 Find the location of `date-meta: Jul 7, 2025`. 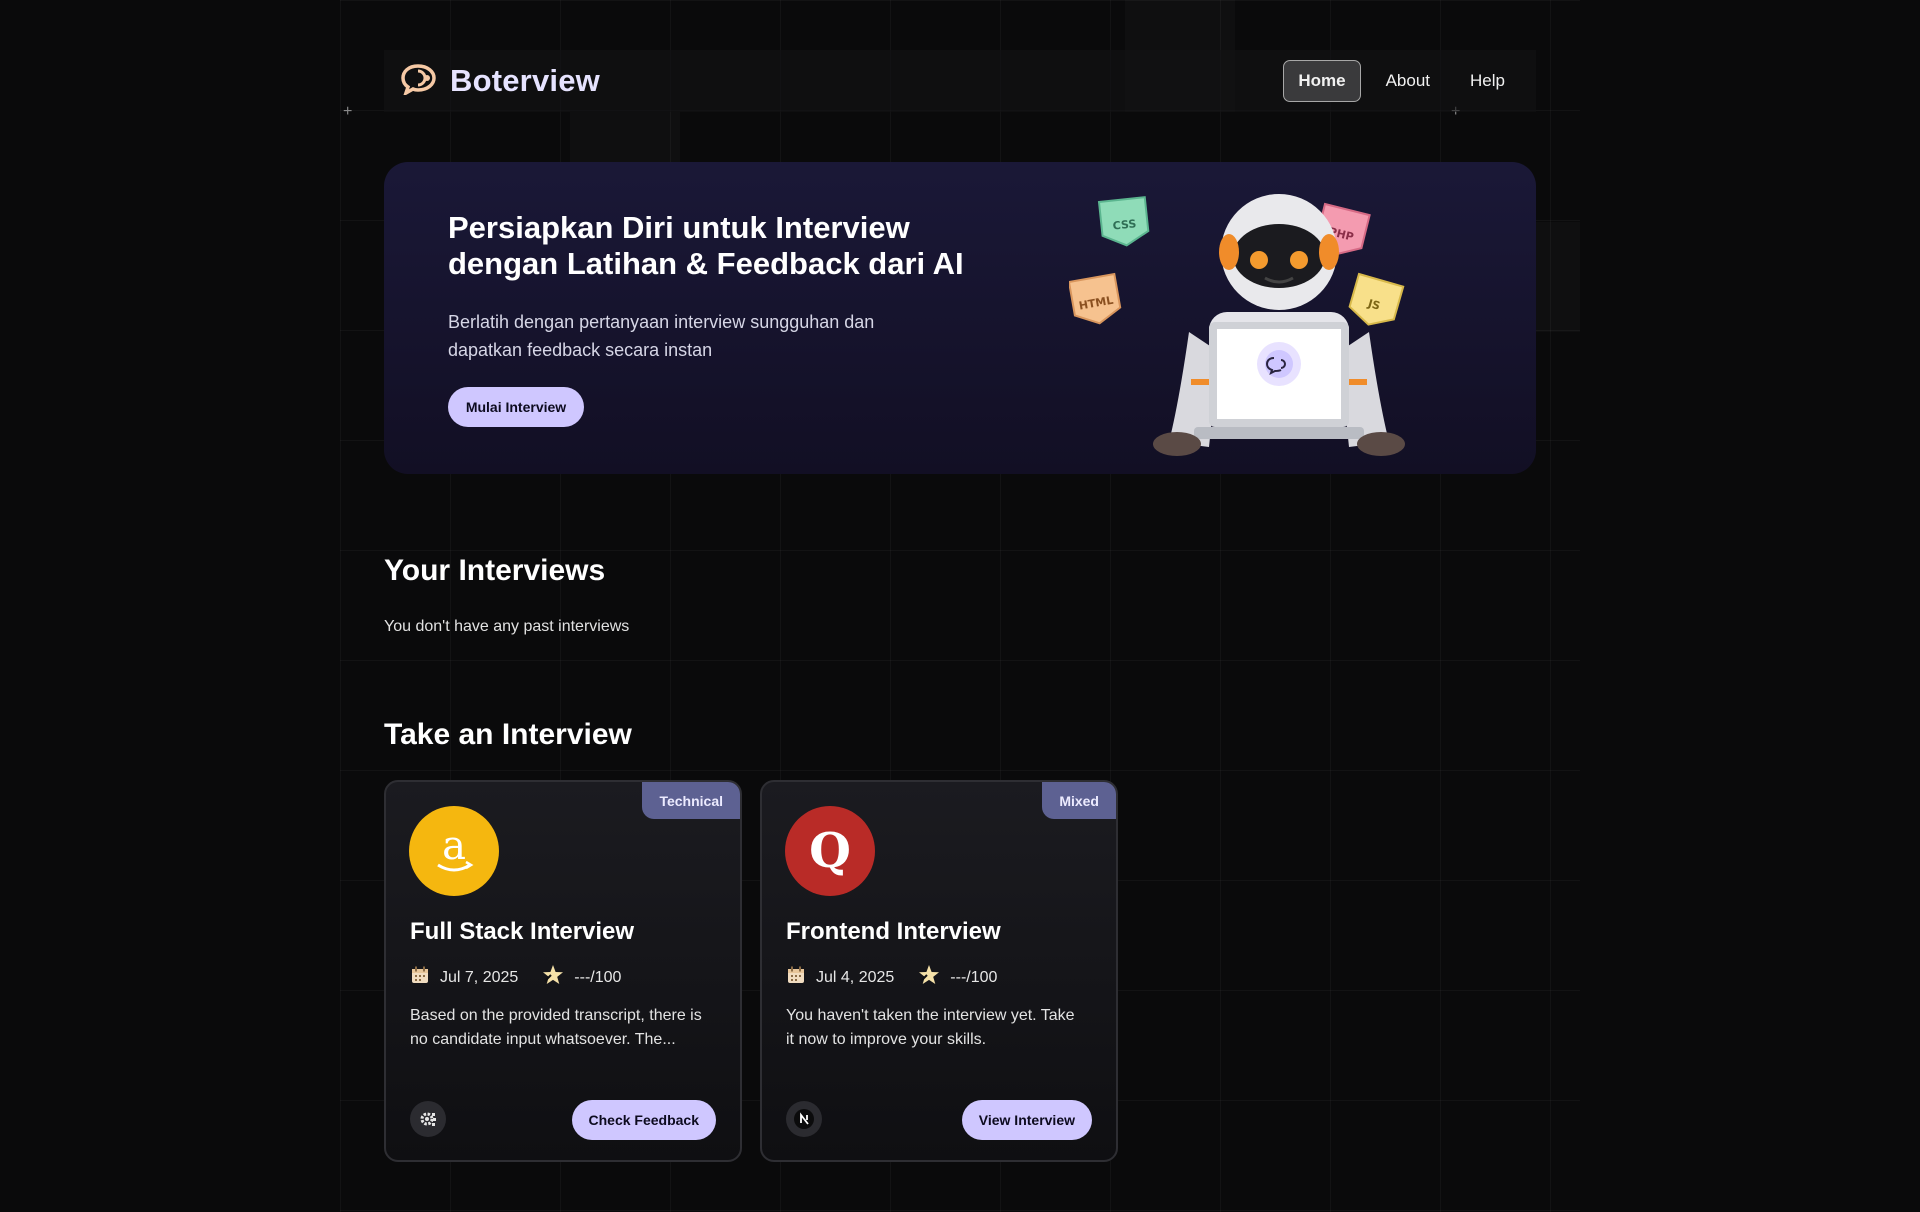

date-meta: Jul 7, 2025 is located at coordinates (464, 977).